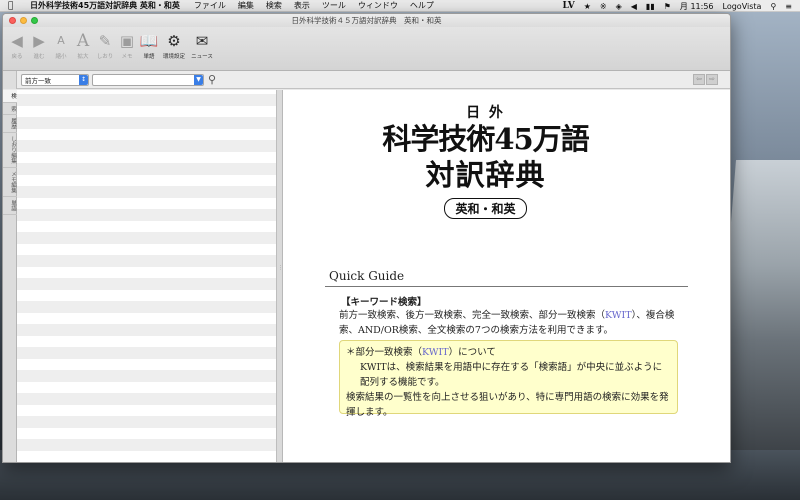  Describe the element at coordinates (422, 5) in the screenshot. I see `menu-help: ヘルプ` at that location.